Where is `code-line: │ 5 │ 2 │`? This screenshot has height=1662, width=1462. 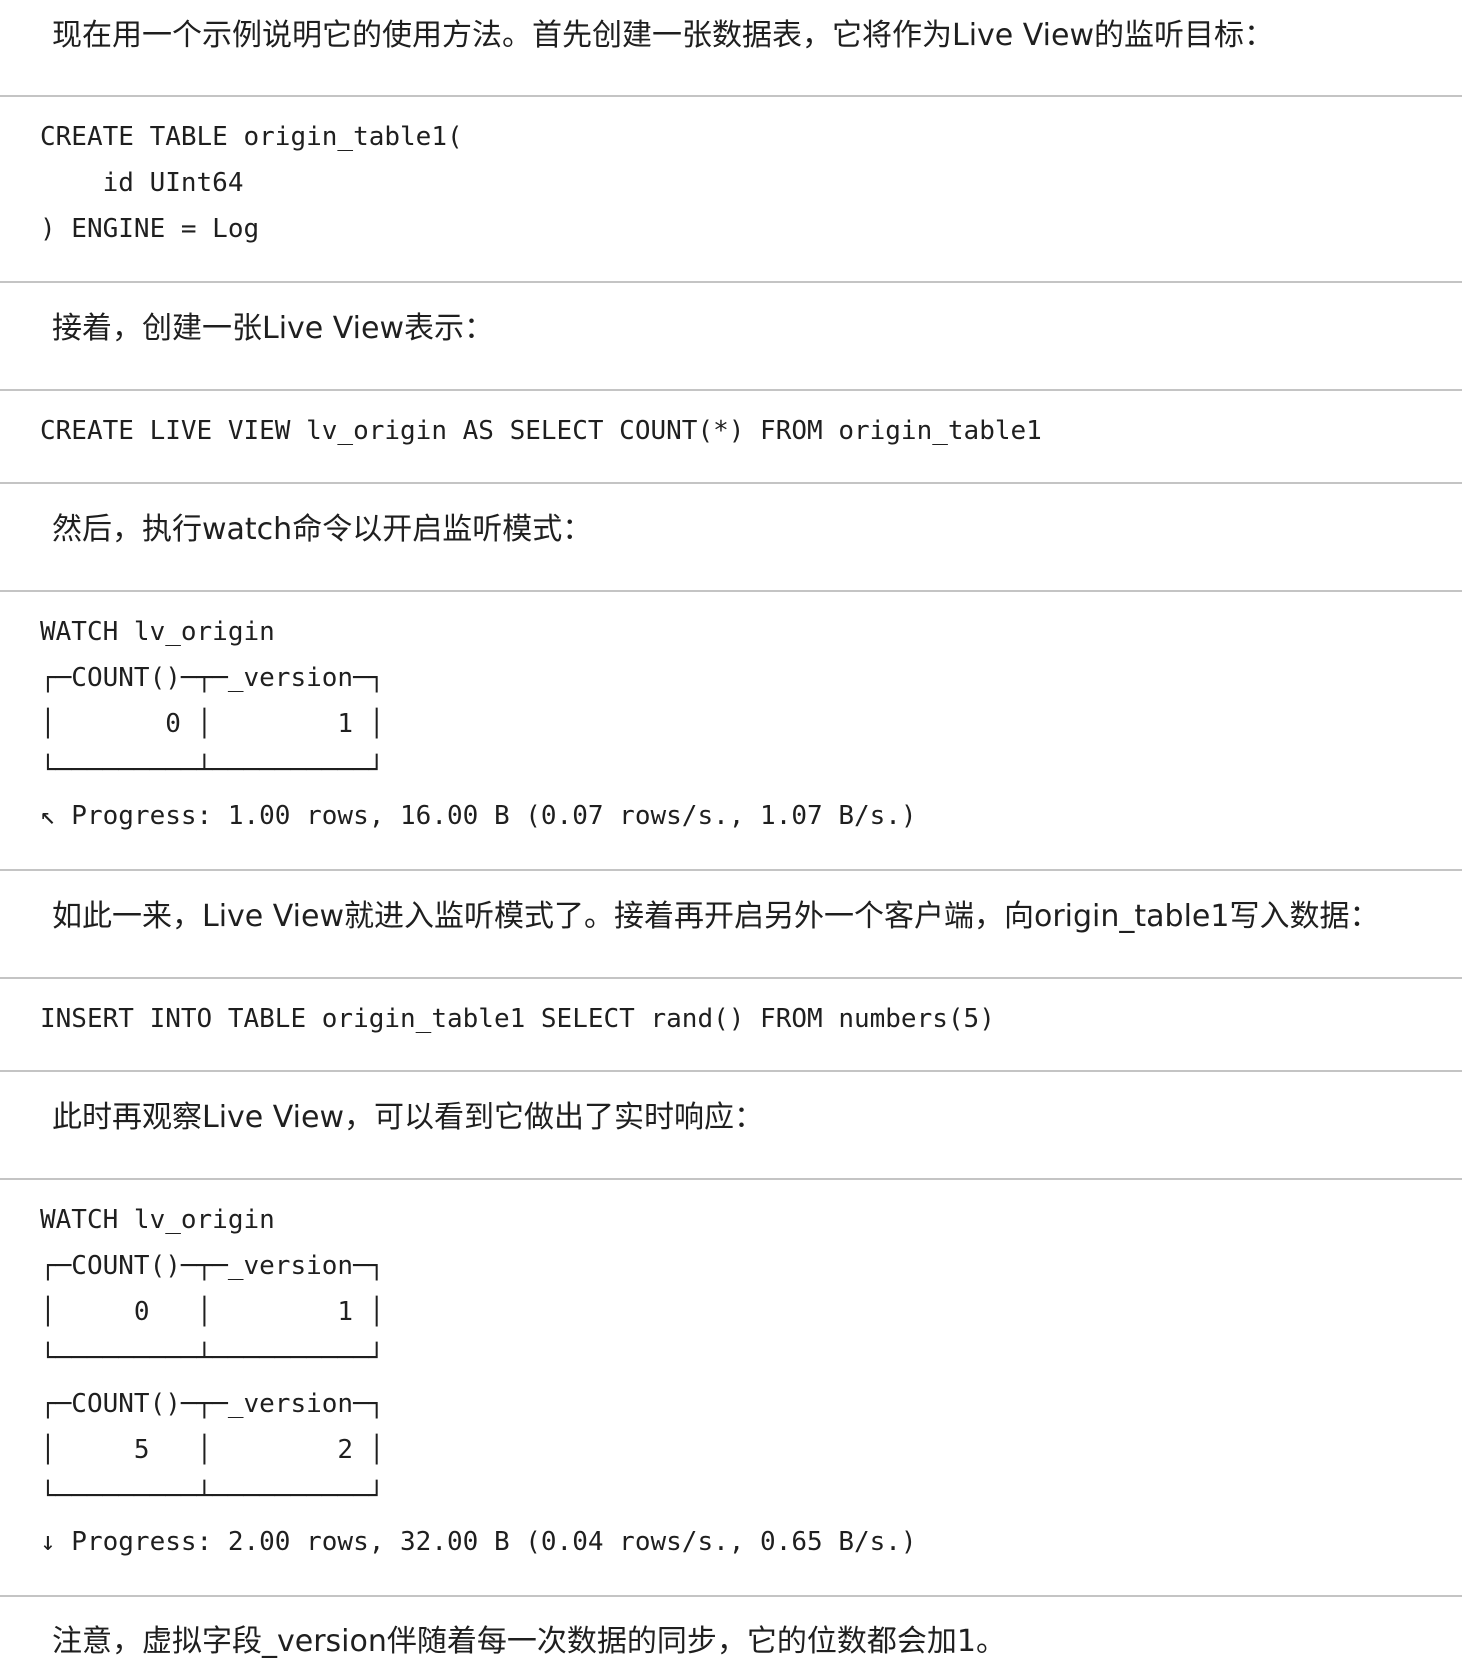
code-line: │ 5 │ 2 │ is located at coordinates (212, 1450).